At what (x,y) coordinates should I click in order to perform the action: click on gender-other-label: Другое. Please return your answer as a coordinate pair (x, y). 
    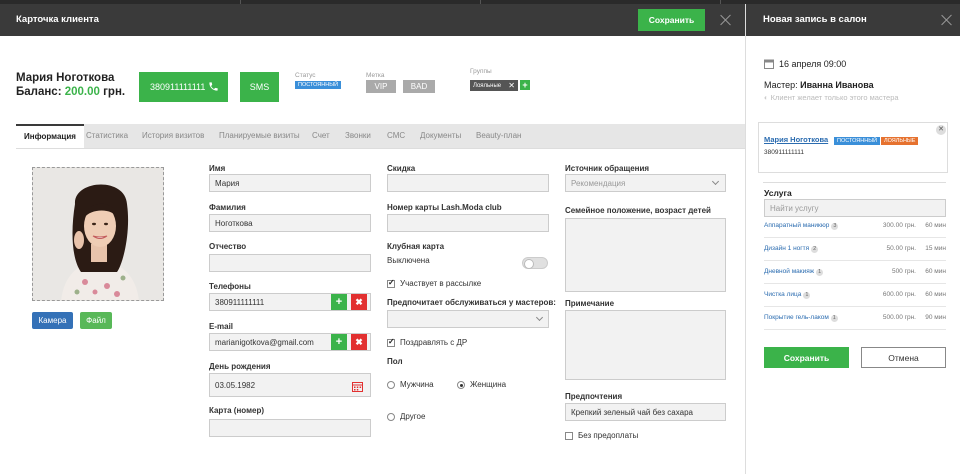
    Looking at the image, I should click on (413, 416).